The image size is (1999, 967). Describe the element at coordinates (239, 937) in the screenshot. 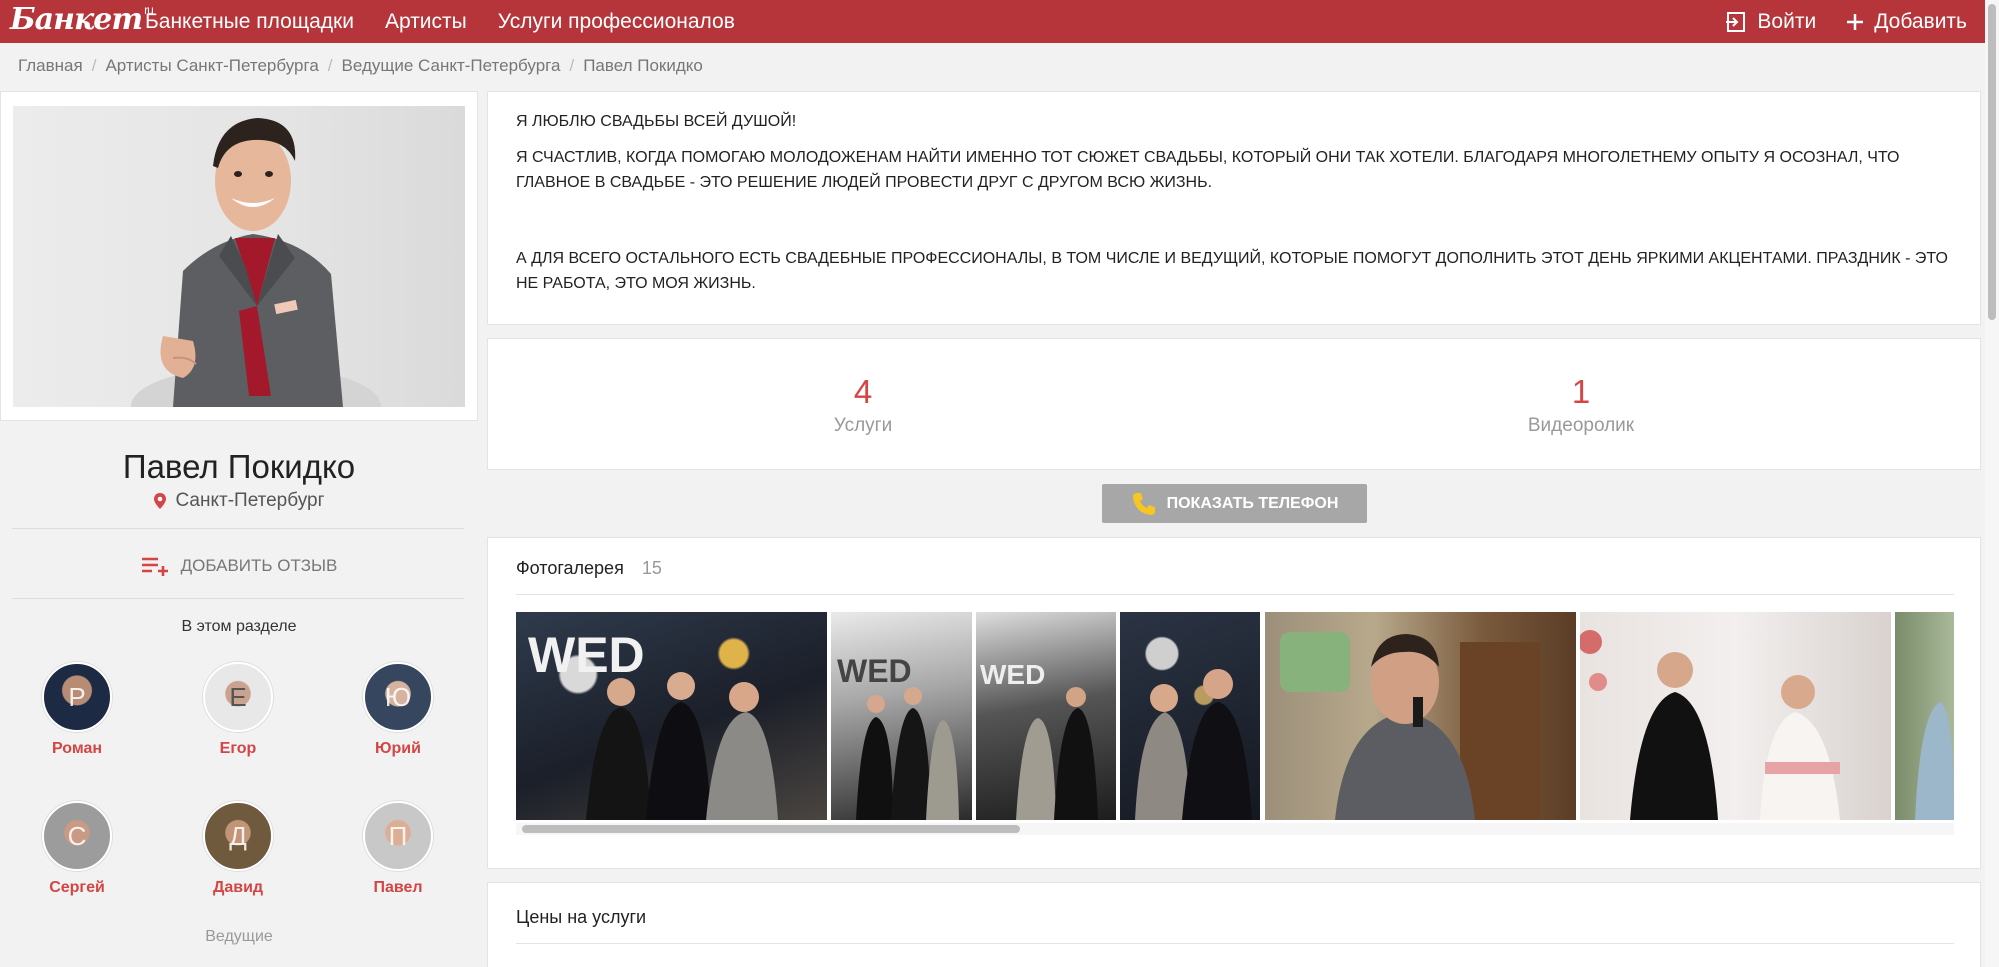

I see `category-link: Ведущие` at that location.